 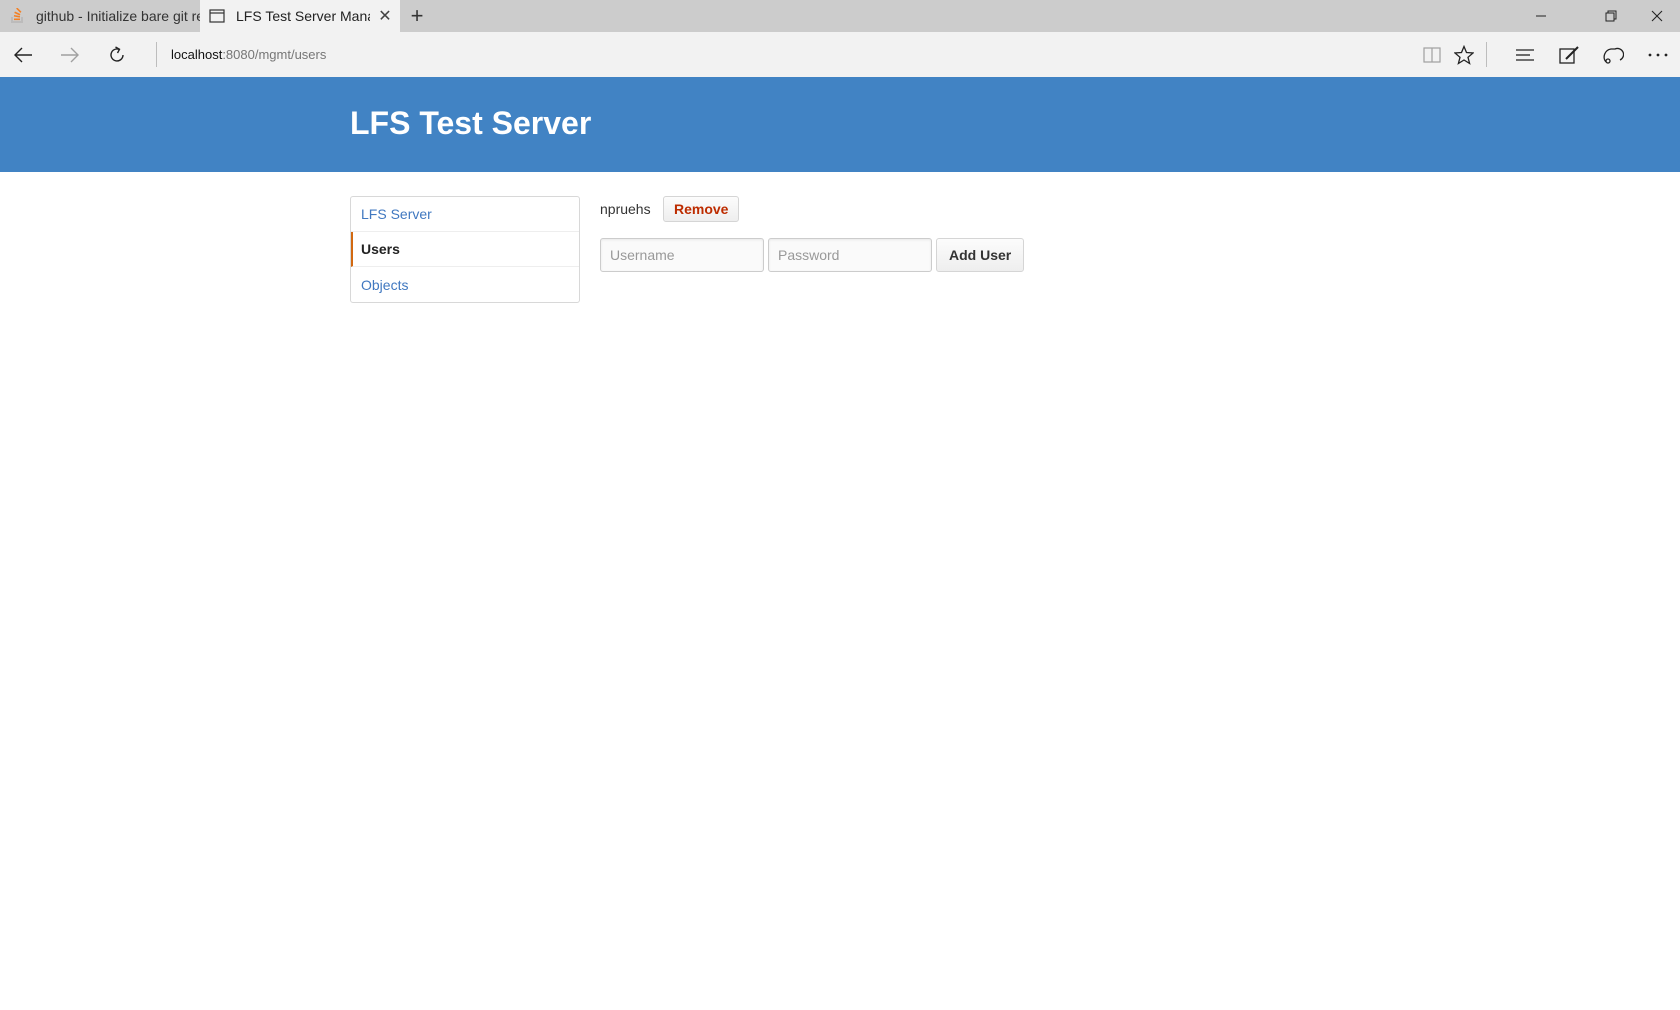 I want to click on page-icon, so click(x=217, y=16).